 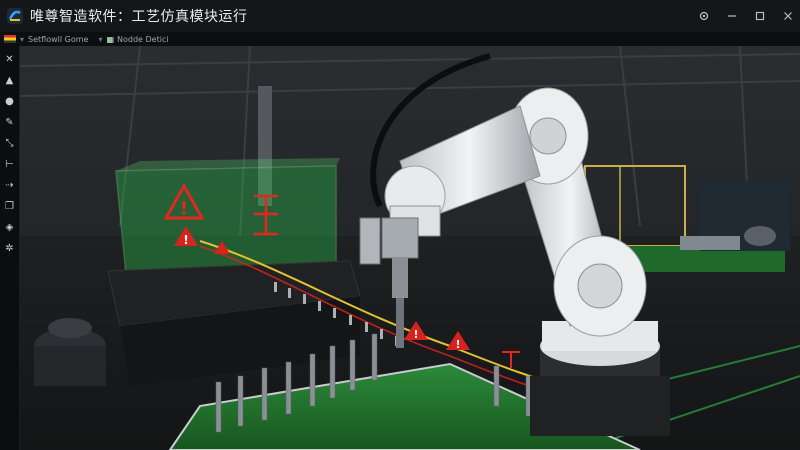 I want to click on transform-icon: ⤡, so click(x=10, y=143).